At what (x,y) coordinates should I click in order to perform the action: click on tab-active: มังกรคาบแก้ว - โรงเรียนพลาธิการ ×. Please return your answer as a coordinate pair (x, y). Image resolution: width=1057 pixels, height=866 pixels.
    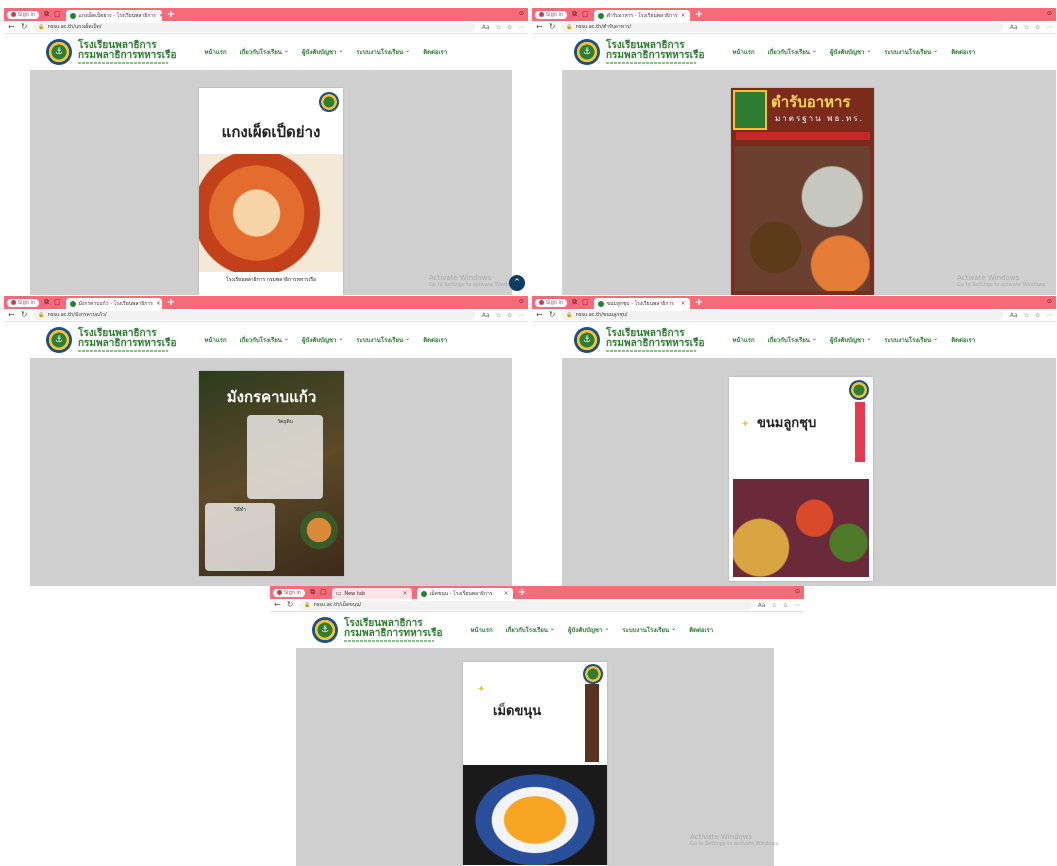
    Looking at the image, I should click on (113, 303).